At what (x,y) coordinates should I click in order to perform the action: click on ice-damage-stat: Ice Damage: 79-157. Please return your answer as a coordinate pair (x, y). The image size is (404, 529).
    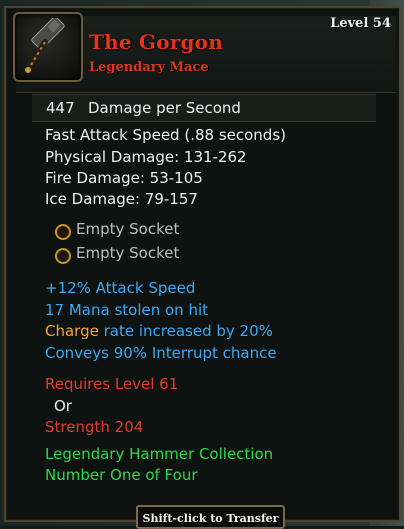
    Looking at the image, I should click on (121, 199).